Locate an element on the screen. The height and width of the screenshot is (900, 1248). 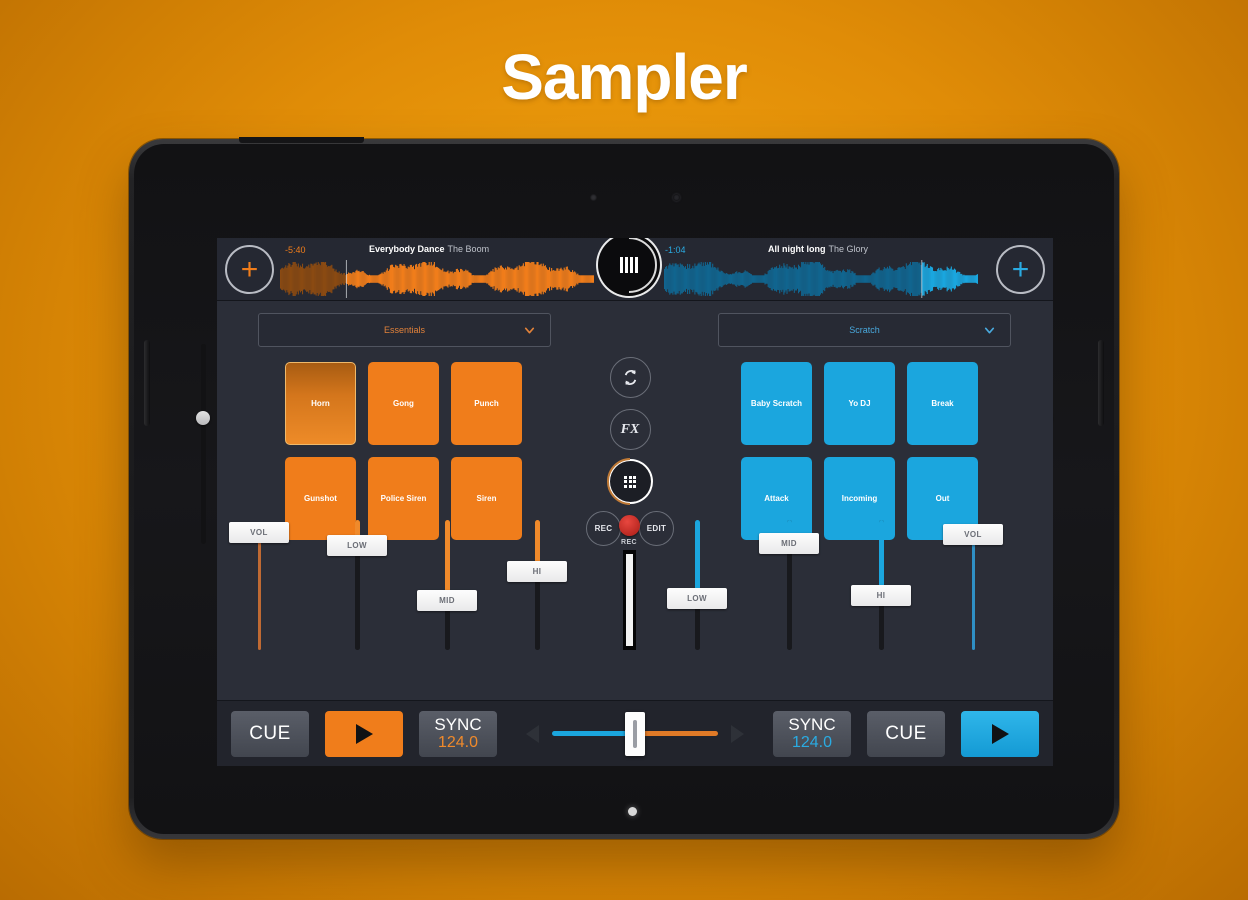
front-camera-icon is located at coordinates (593, 197).